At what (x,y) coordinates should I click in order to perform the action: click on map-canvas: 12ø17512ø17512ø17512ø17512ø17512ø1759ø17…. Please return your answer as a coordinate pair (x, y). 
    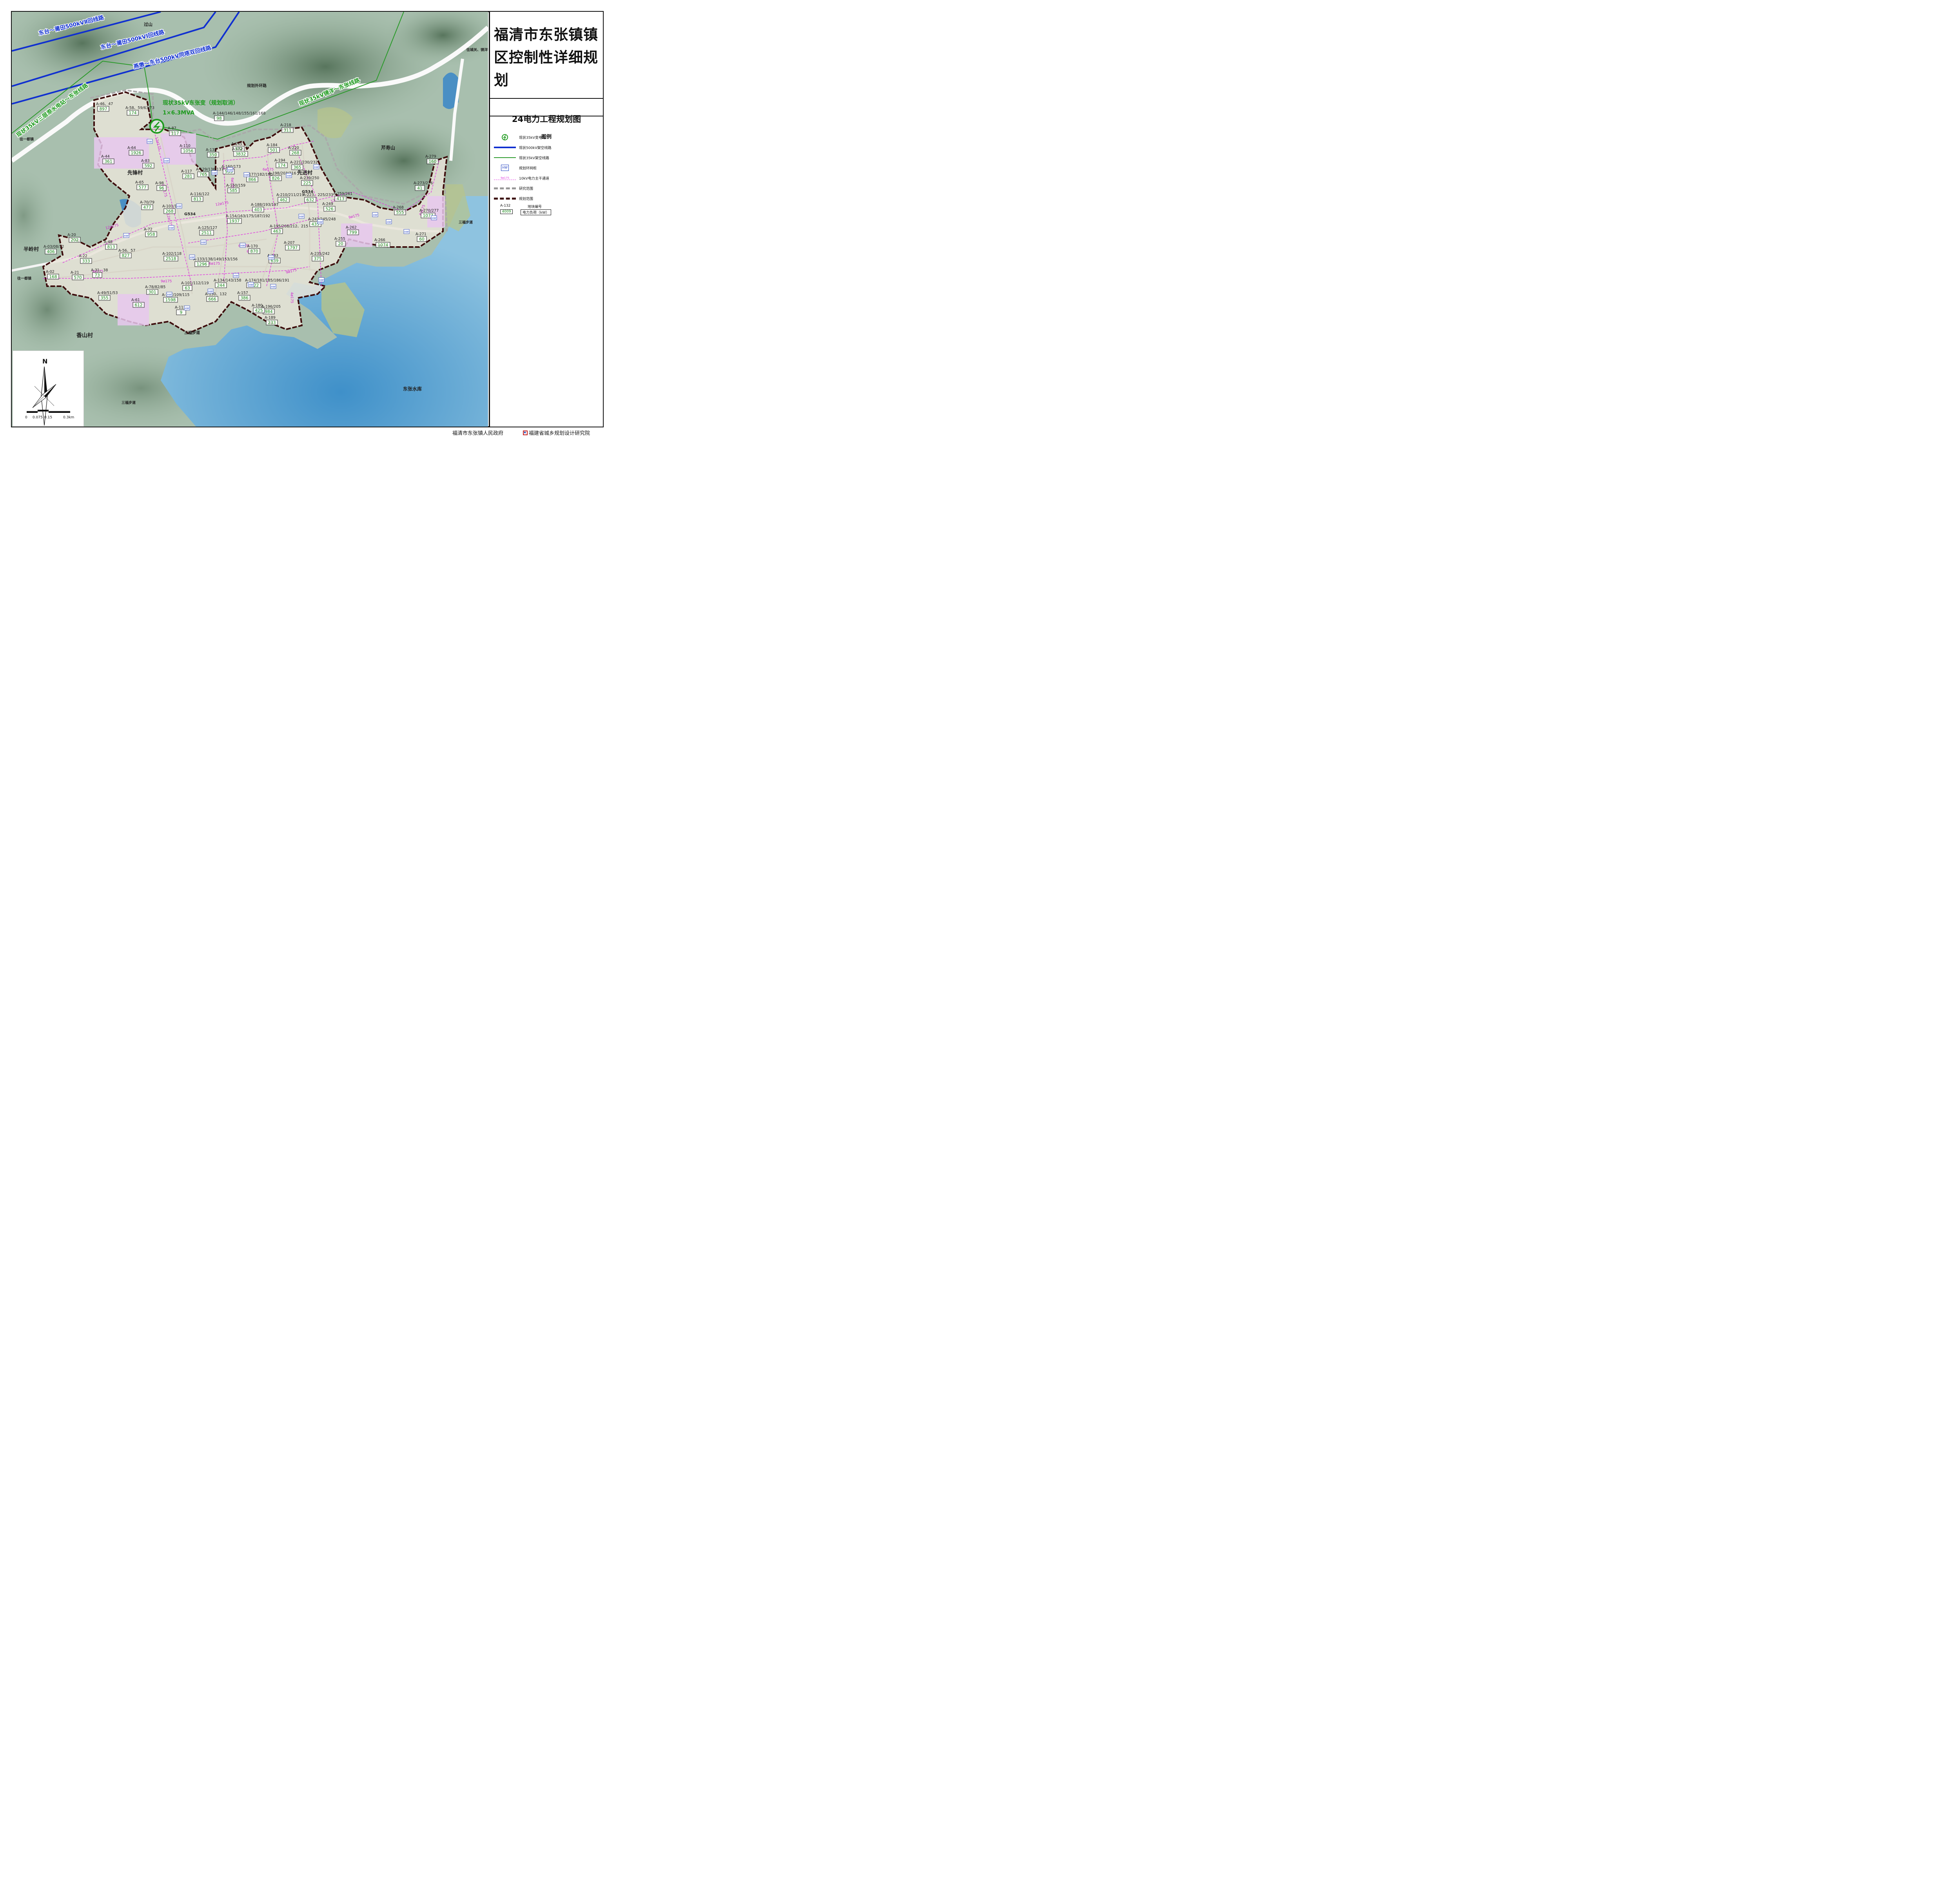
    Looking at the image, I should click on (250, 219).